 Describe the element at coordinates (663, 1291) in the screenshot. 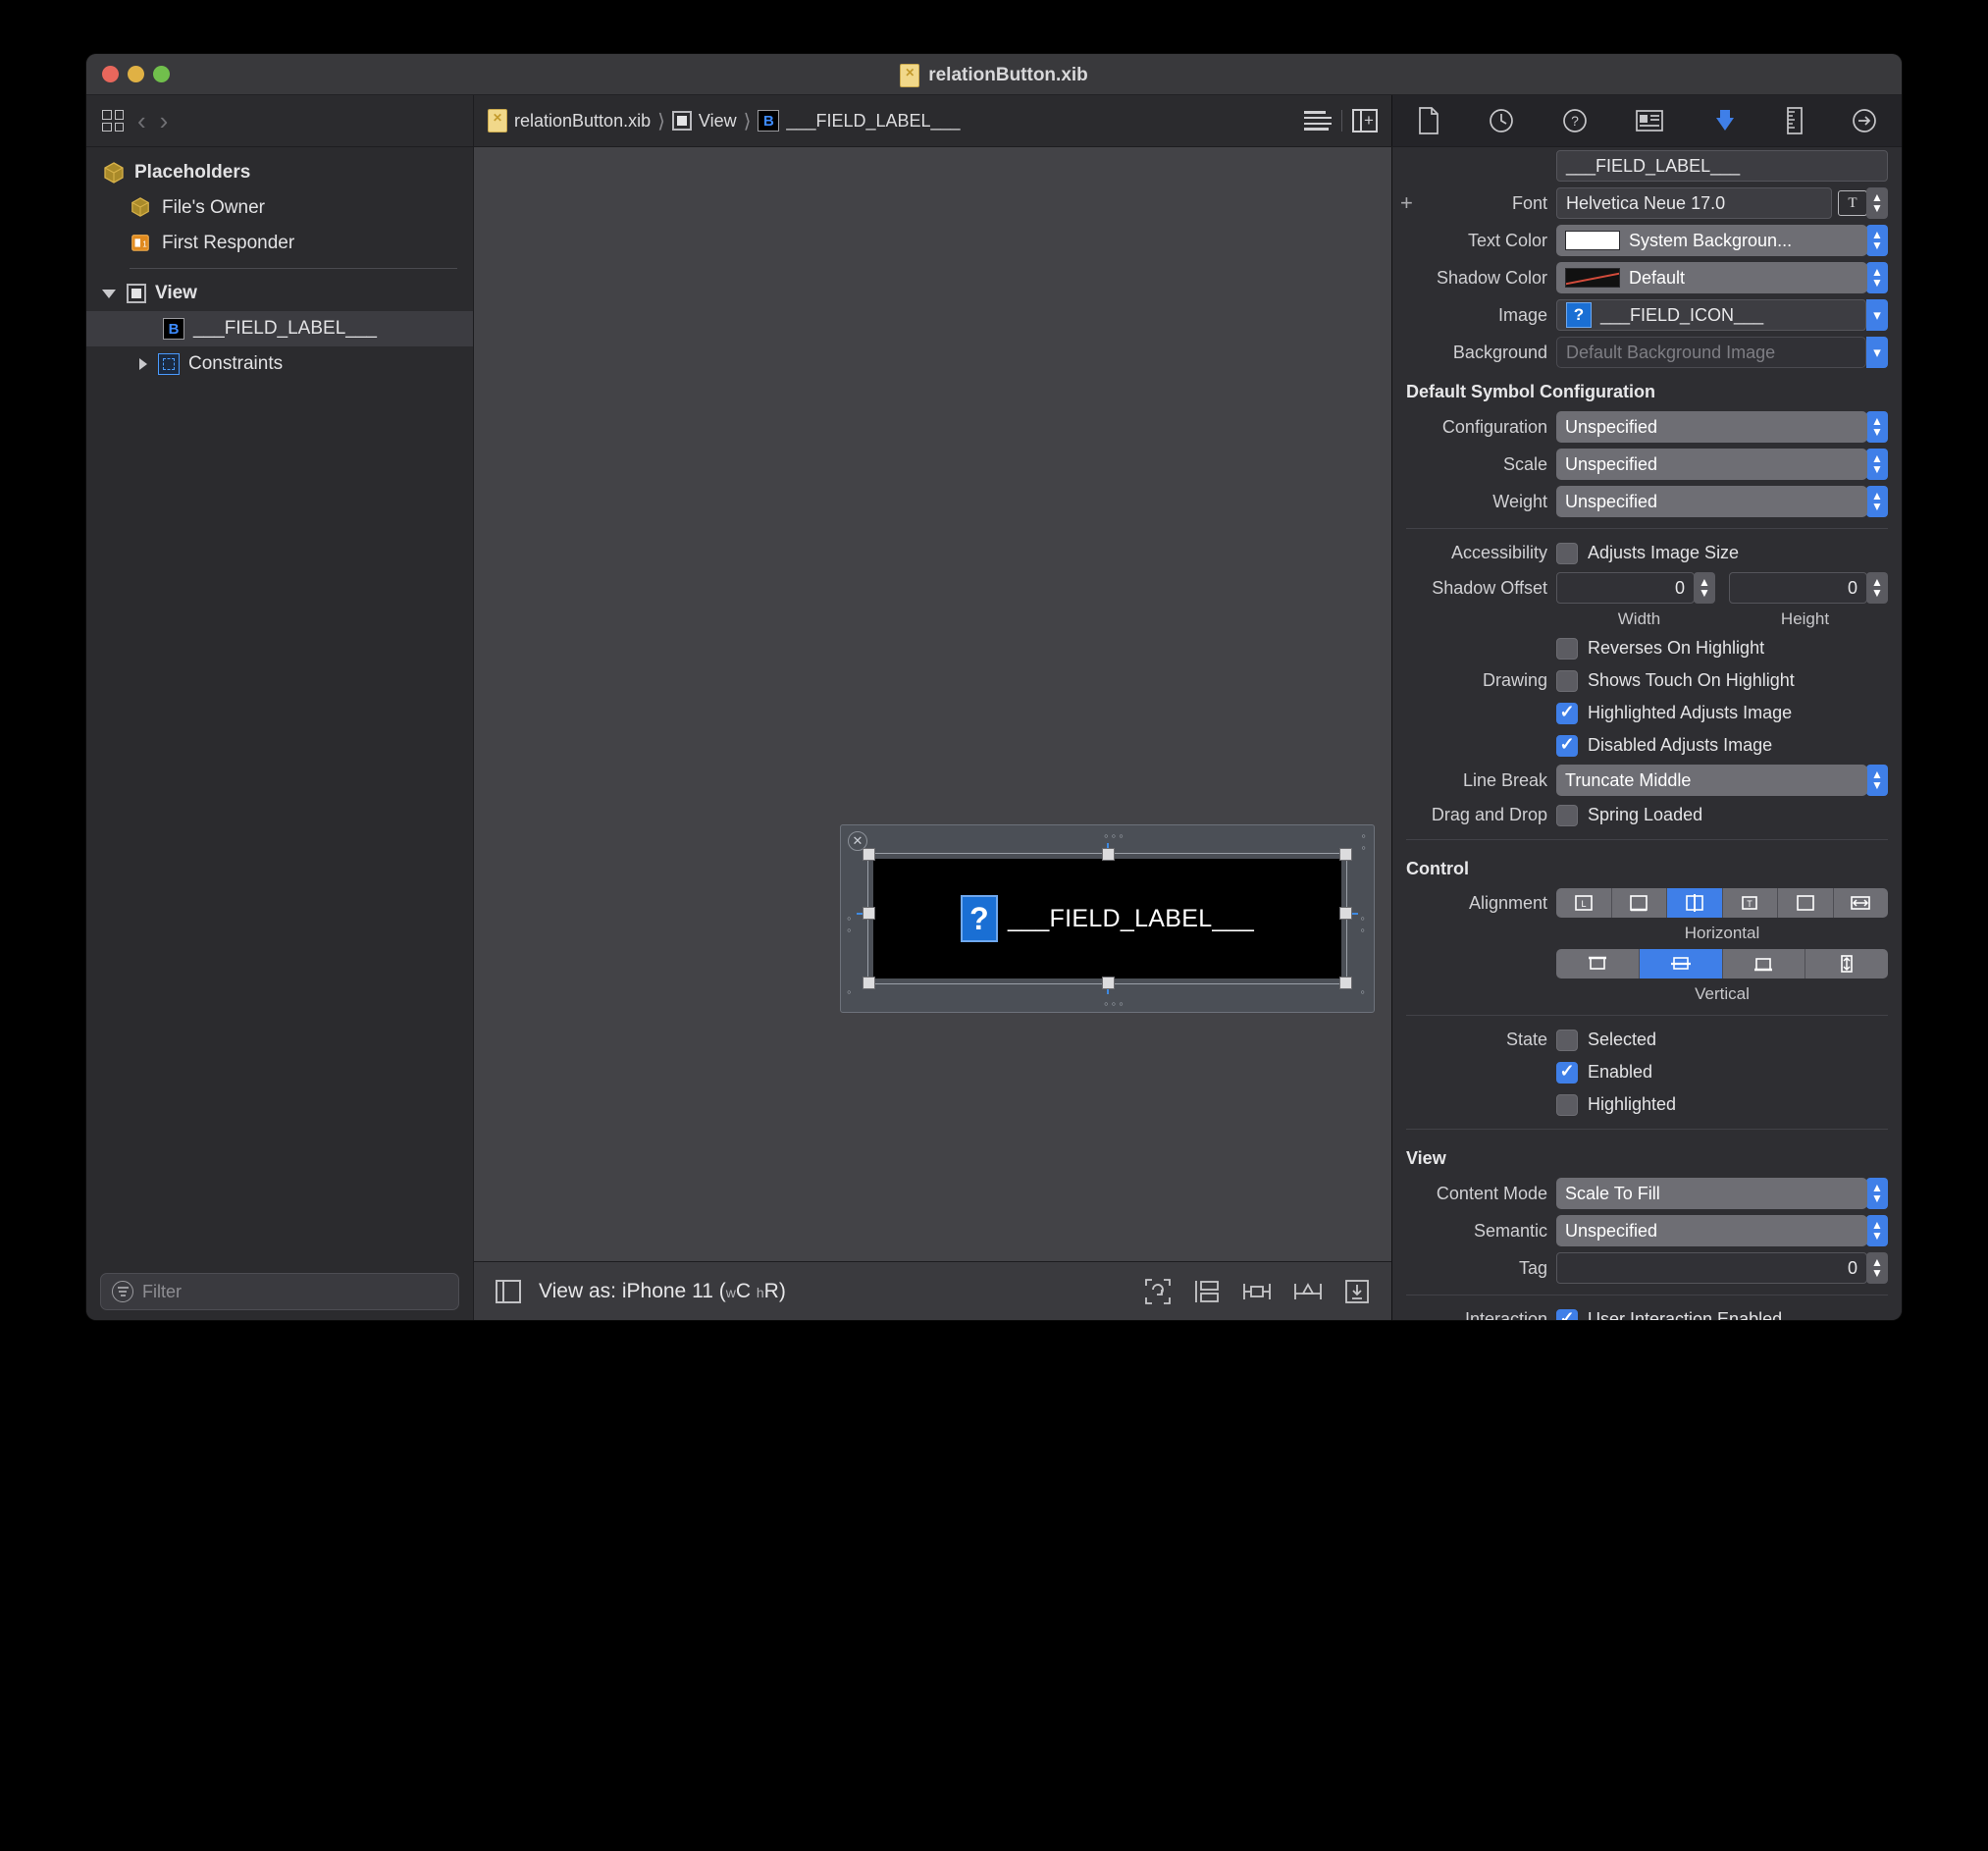

I see `view-as-label: View as: iPhone 11 (wC hR)` at that location.